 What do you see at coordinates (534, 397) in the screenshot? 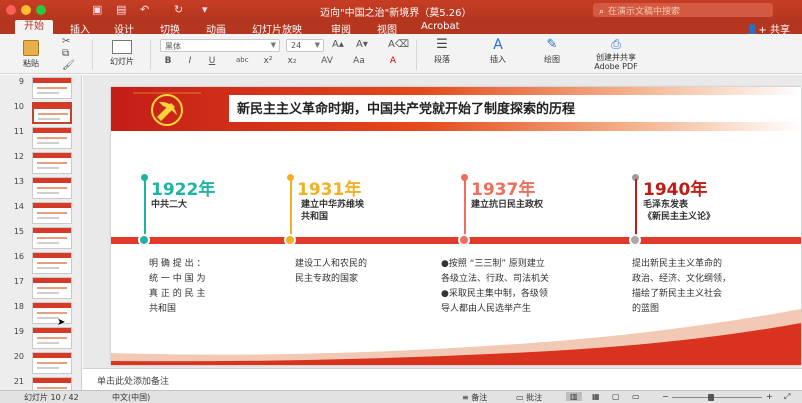
I see `comments-button-label: 批注` at bounding box center [534, 397].